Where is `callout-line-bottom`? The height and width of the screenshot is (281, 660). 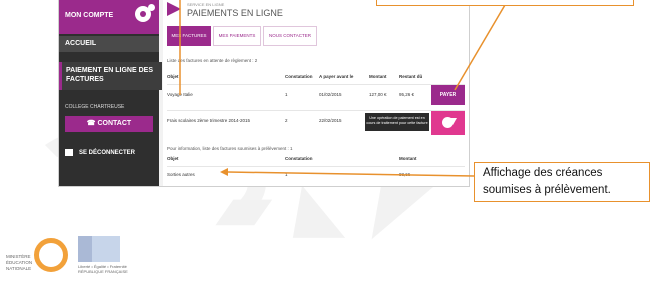
callout-line-bottom is located at coordinates (351, 174).